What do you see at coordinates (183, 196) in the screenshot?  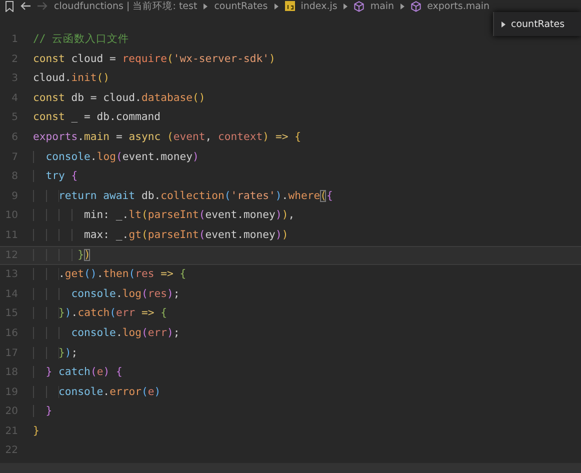 I see `code-line: return await db.collection('rates').where({` at bounding box center [183, 196].